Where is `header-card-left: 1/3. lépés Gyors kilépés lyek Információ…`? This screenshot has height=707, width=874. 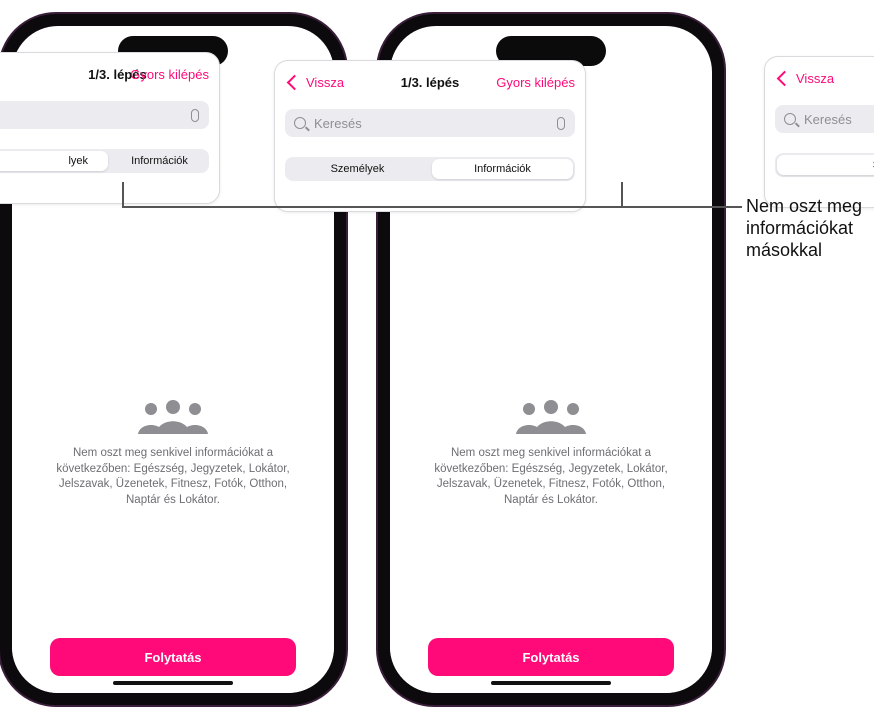 header-card-left: 1/3. lépés Gyors kilépés lyek Információ… is located at coordinates (110, 128).